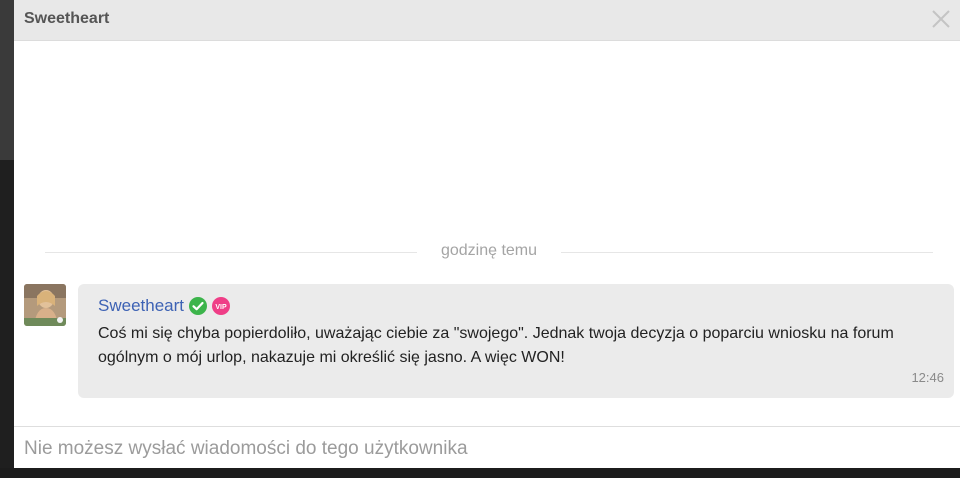  What do you see at coordinates (45, 305) in the screenshot?
I see `sender-avatar` at bounding box center [45, 305].